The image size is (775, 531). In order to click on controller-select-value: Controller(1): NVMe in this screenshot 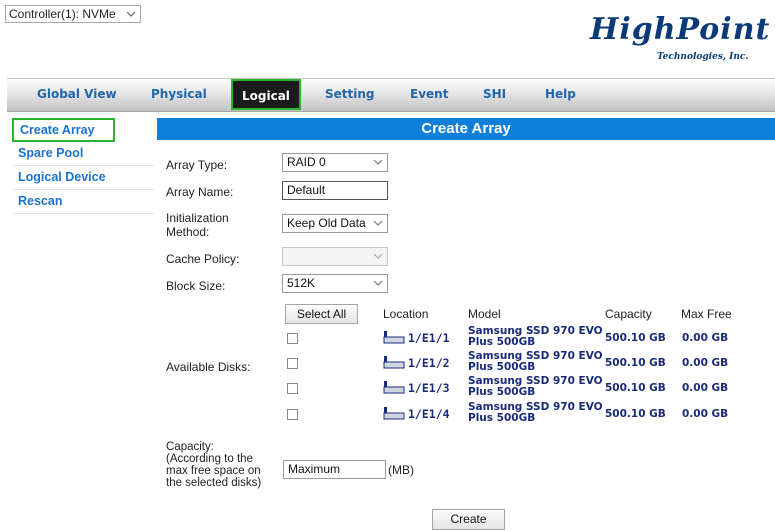, I will do `click(62, 14)`.